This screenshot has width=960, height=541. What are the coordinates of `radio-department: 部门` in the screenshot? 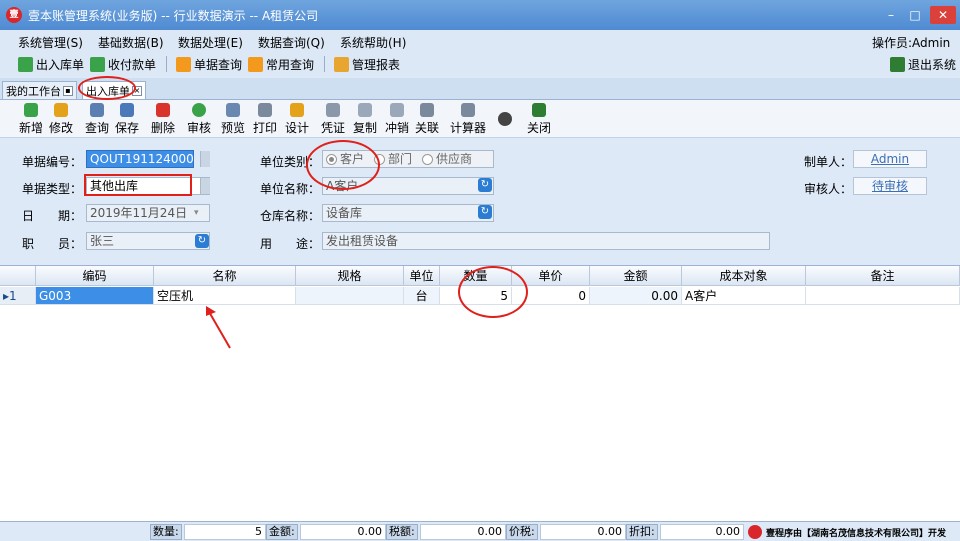 It's located at (393, 159).